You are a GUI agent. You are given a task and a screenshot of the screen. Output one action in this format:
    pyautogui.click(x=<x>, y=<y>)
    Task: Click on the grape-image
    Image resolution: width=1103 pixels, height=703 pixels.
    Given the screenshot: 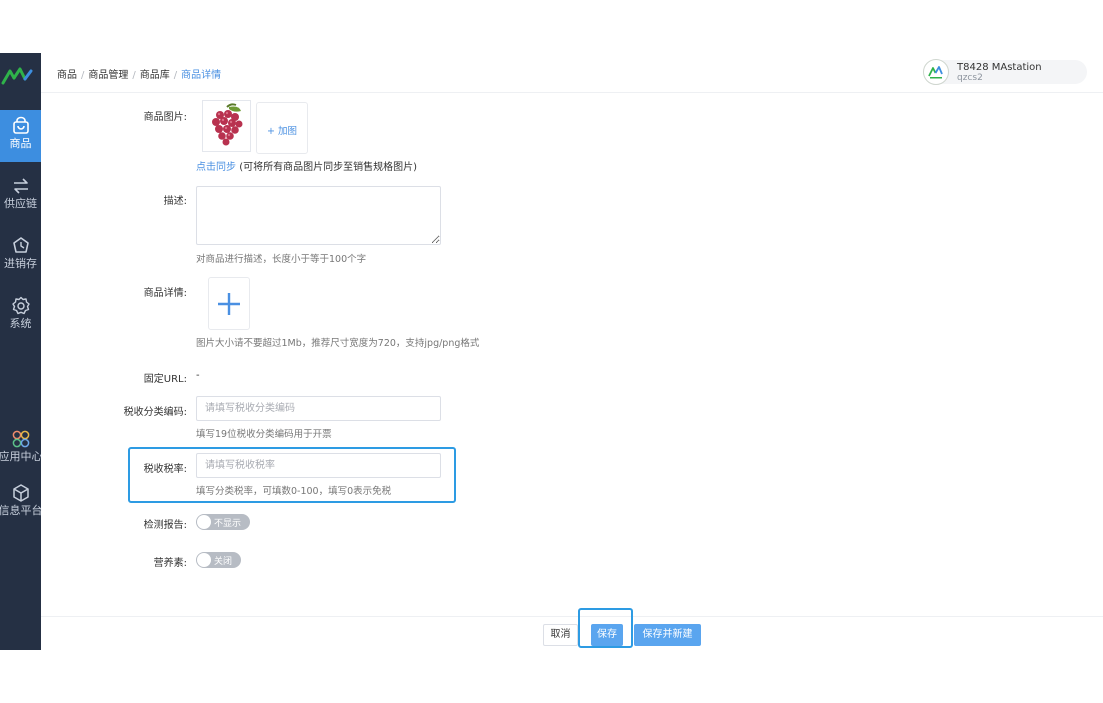 What is the action you would take?
    pyautogui.click(x=227, y=124)
    